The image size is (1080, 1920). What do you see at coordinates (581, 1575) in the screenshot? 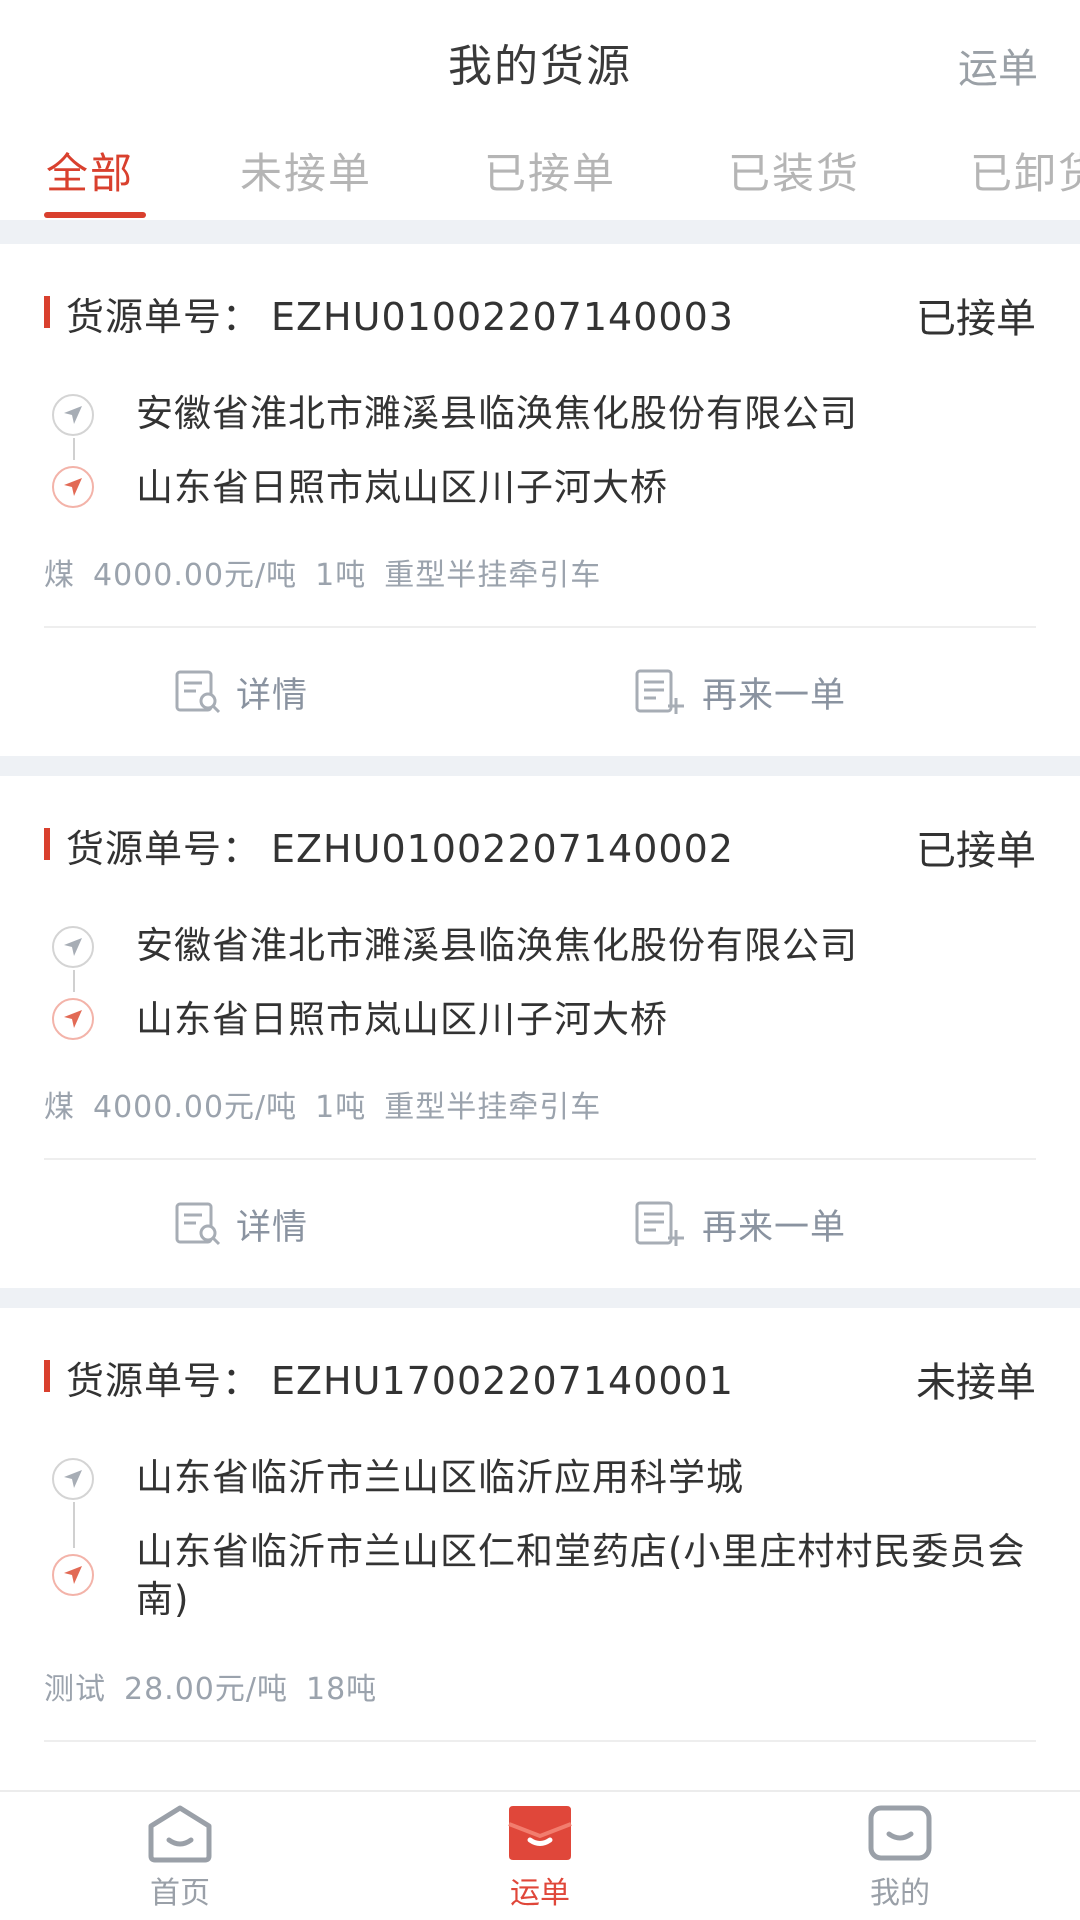
I see `destination-address: 山东省临沂市兰山区仁和堂药店(小里庄村村民委员会南)` at bounding box center [581, 1575].